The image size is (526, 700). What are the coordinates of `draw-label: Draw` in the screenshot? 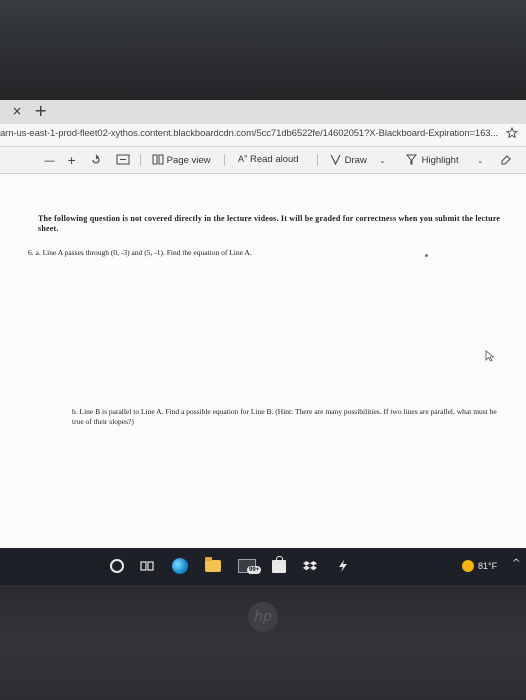 It's located at (355, 160).